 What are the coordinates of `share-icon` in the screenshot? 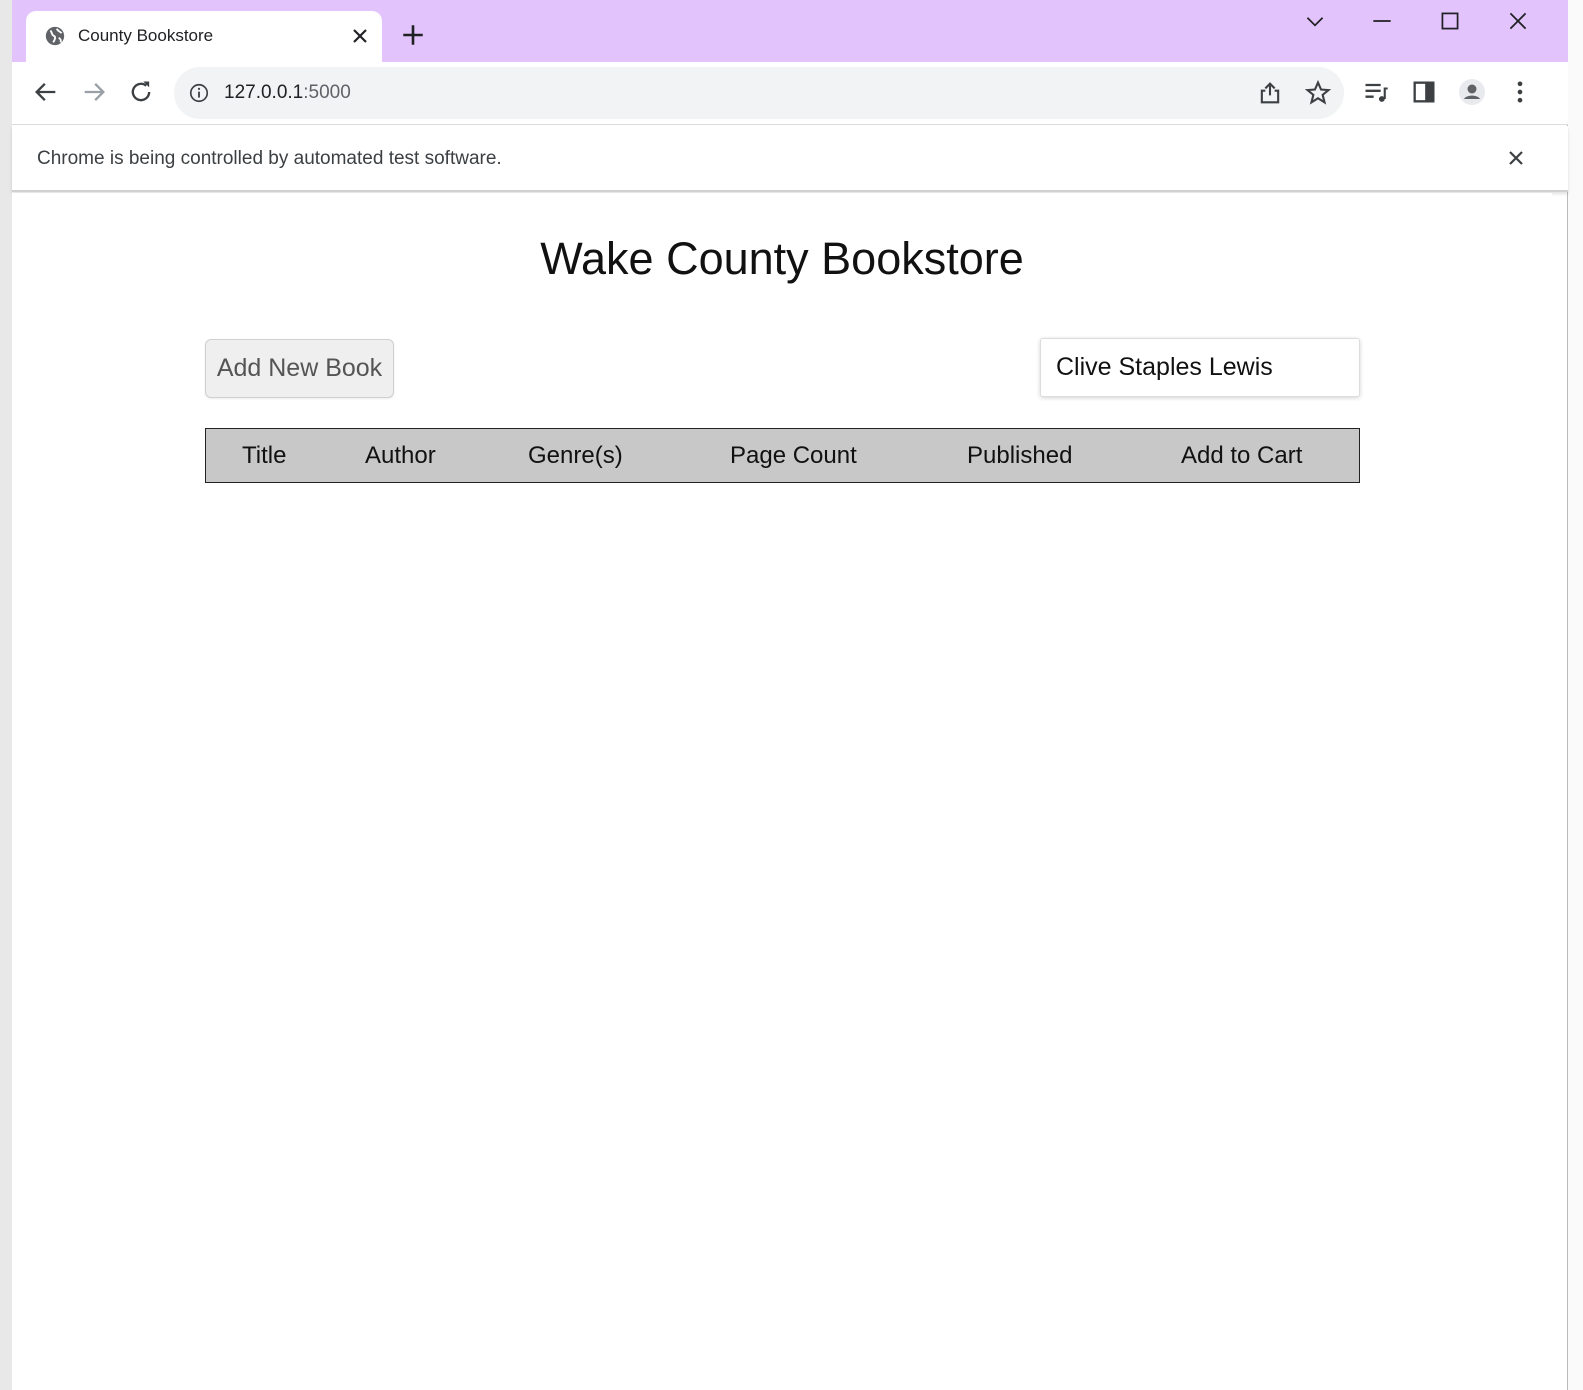 It's located at (1270, 93).